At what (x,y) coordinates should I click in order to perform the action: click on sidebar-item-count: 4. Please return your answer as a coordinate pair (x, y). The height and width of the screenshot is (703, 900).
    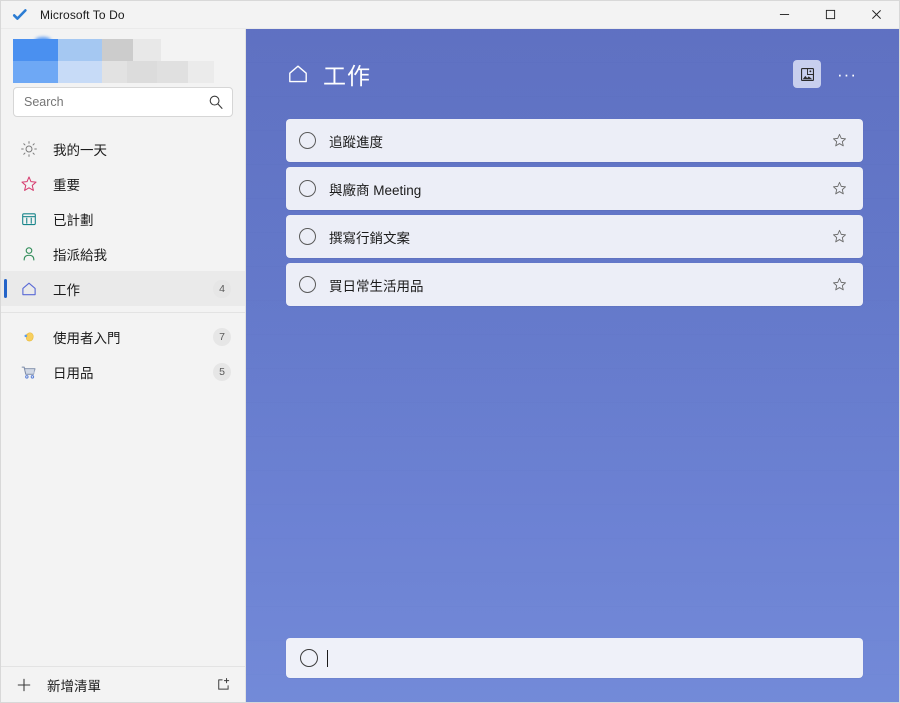
    Looking at the image, I should click on (222, 288).